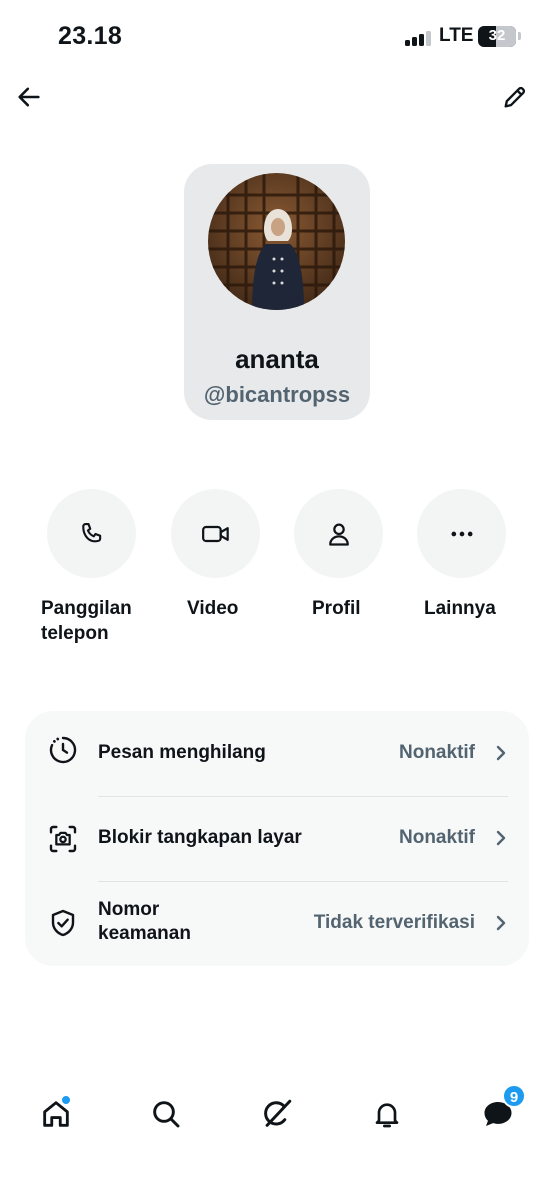 The width and height of the screenshot is (554, 1200). I want to click on edit-button, so click(515, 97).